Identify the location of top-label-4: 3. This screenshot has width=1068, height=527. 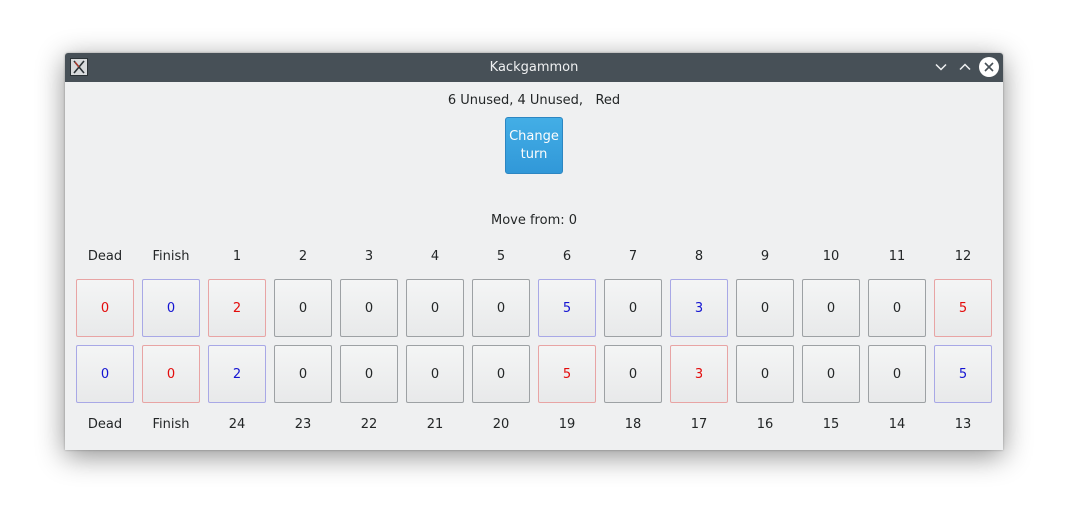
(369, 256).